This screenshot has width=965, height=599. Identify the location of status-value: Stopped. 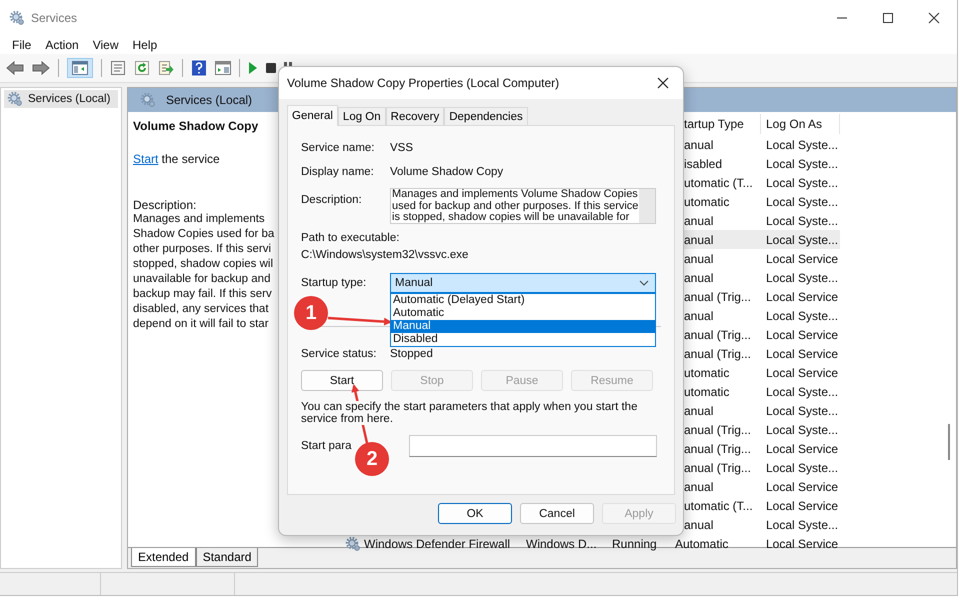
(411, 354).